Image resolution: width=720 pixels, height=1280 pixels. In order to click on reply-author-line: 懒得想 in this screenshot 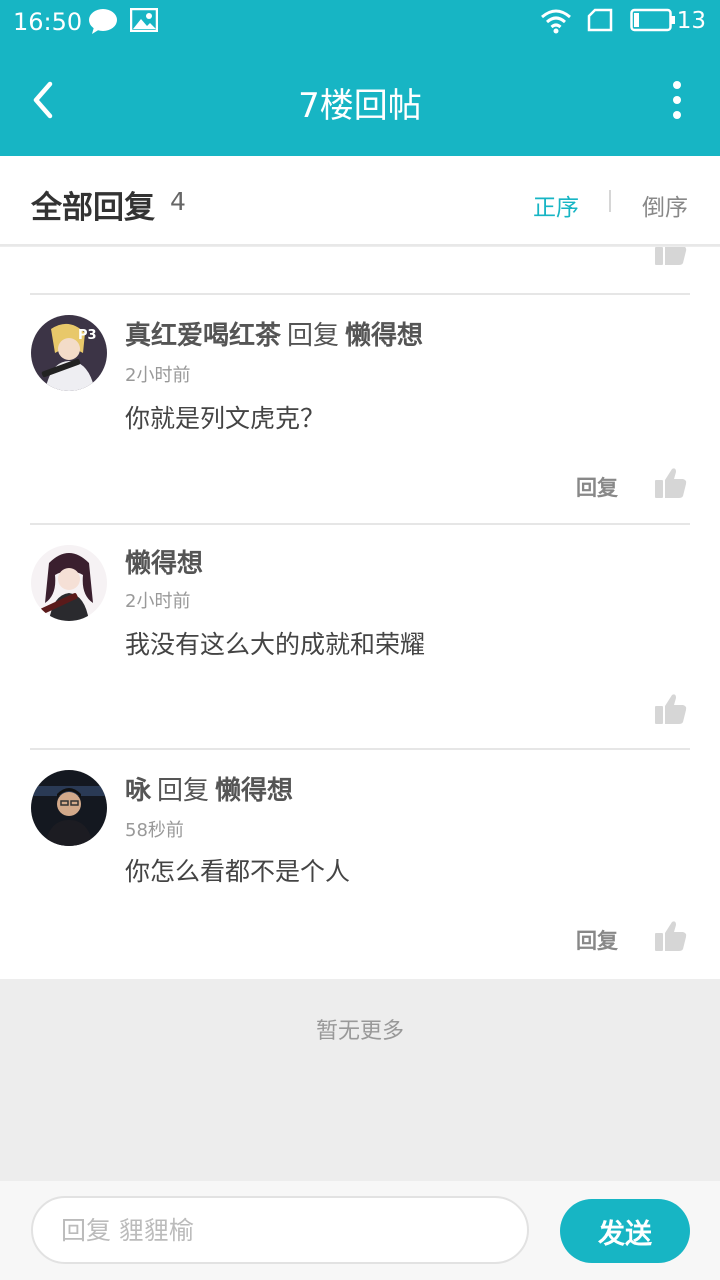, I will do `click(164, 561)`.